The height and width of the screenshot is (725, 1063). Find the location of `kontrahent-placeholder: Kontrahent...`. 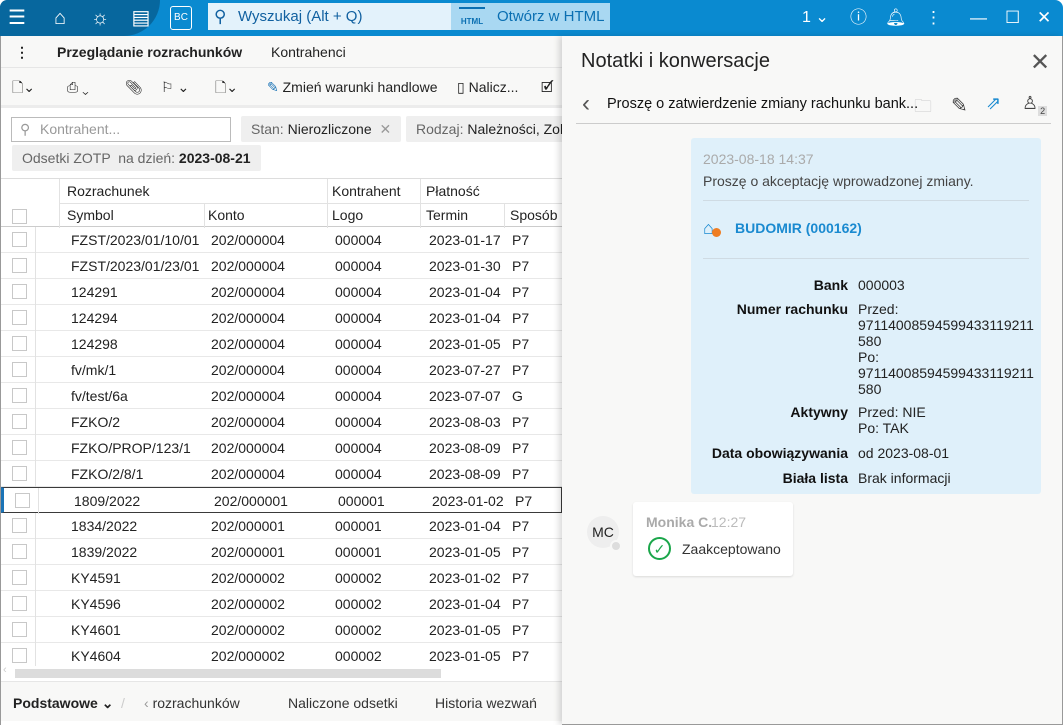

kontrahent-placeholder: Kontrahent... is located at coordinates (80, 129).